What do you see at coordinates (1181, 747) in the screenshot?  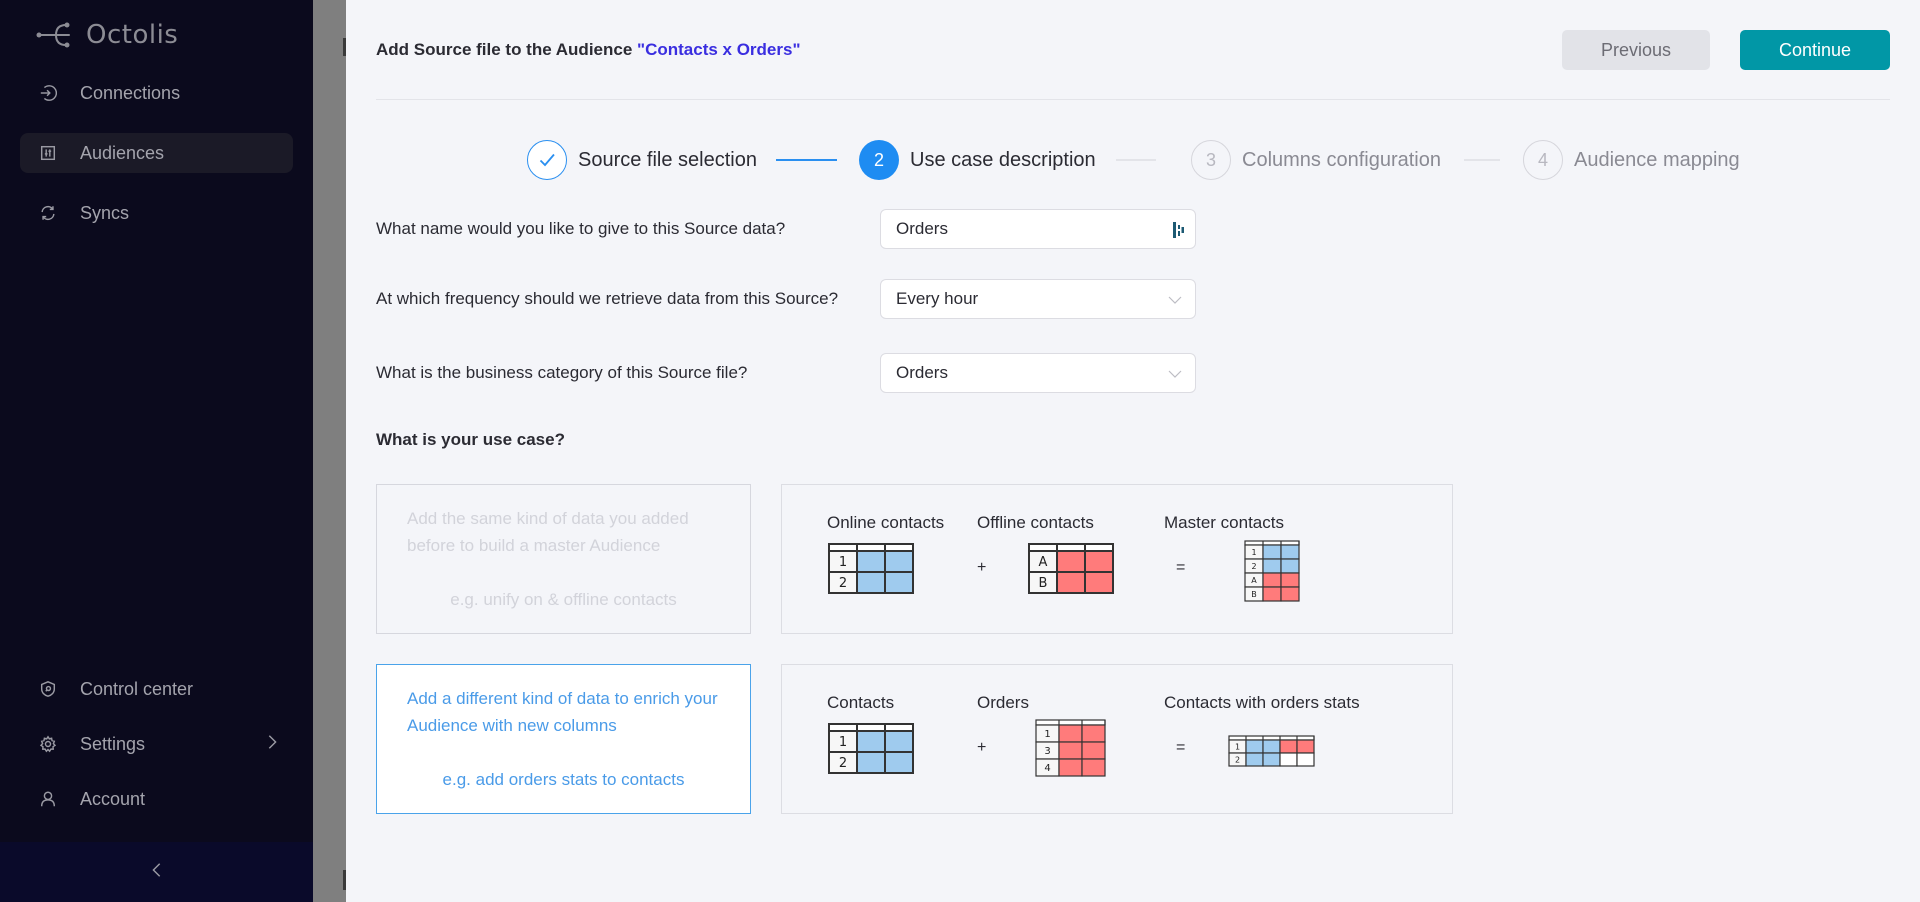 I see `equals-operator: =` at bounding box center [1181, 747].